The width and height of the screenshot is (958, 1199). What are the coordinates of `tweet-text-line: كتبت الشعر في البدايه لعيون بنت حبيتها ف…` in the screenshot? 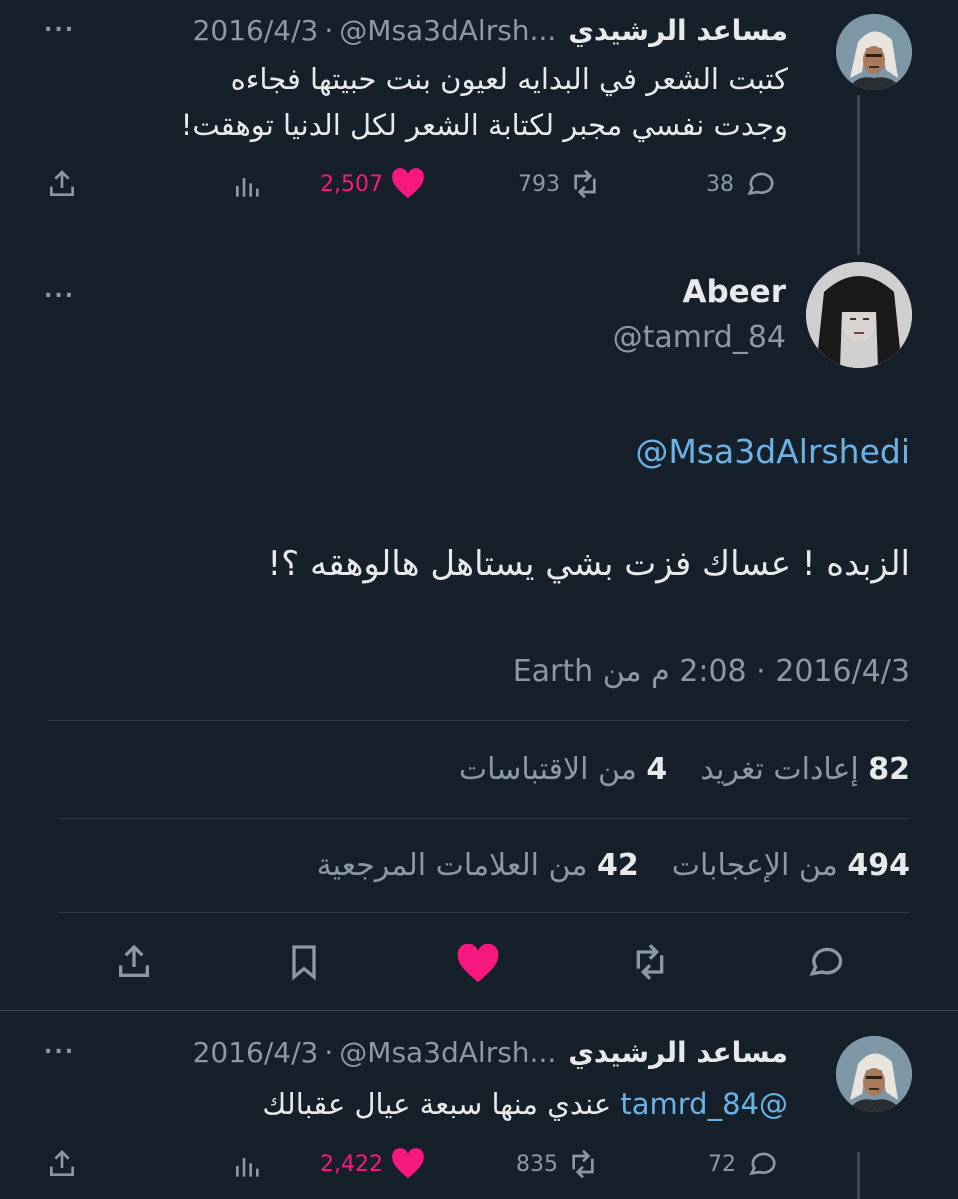 It's located at (509, 79).